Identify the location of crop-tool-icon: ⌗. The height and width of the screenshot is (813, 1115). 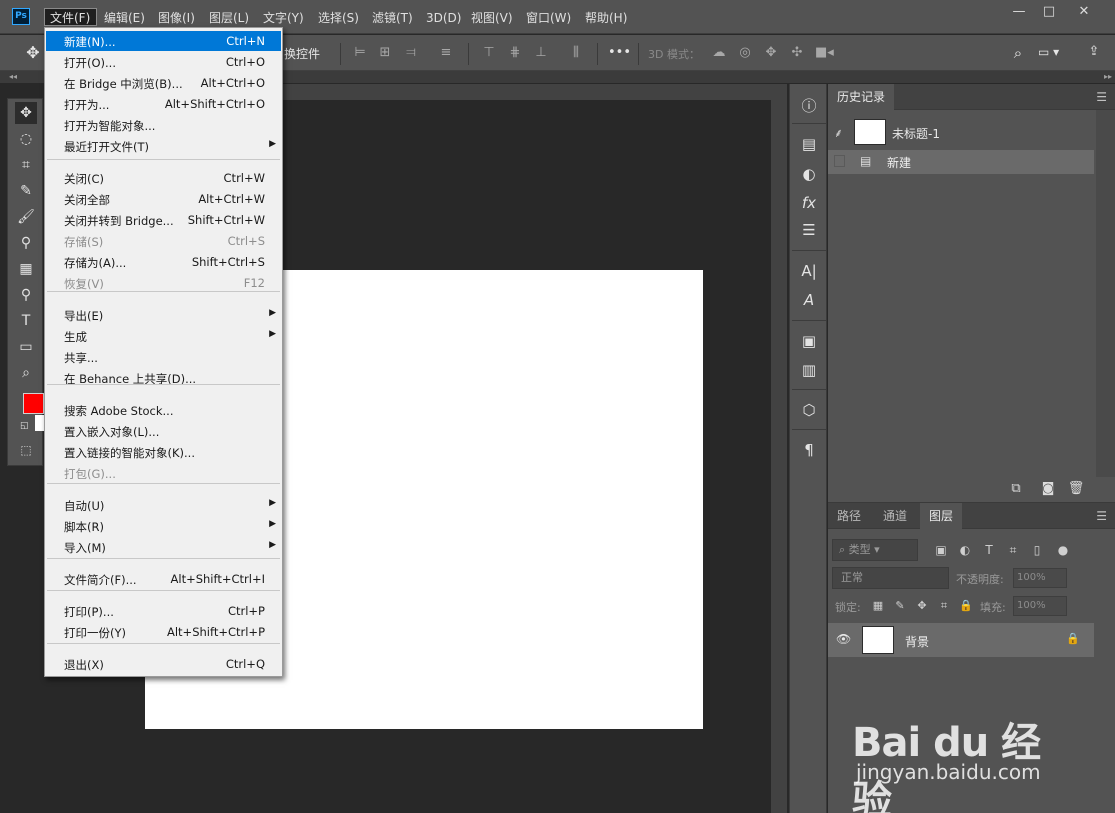
(26, 165).